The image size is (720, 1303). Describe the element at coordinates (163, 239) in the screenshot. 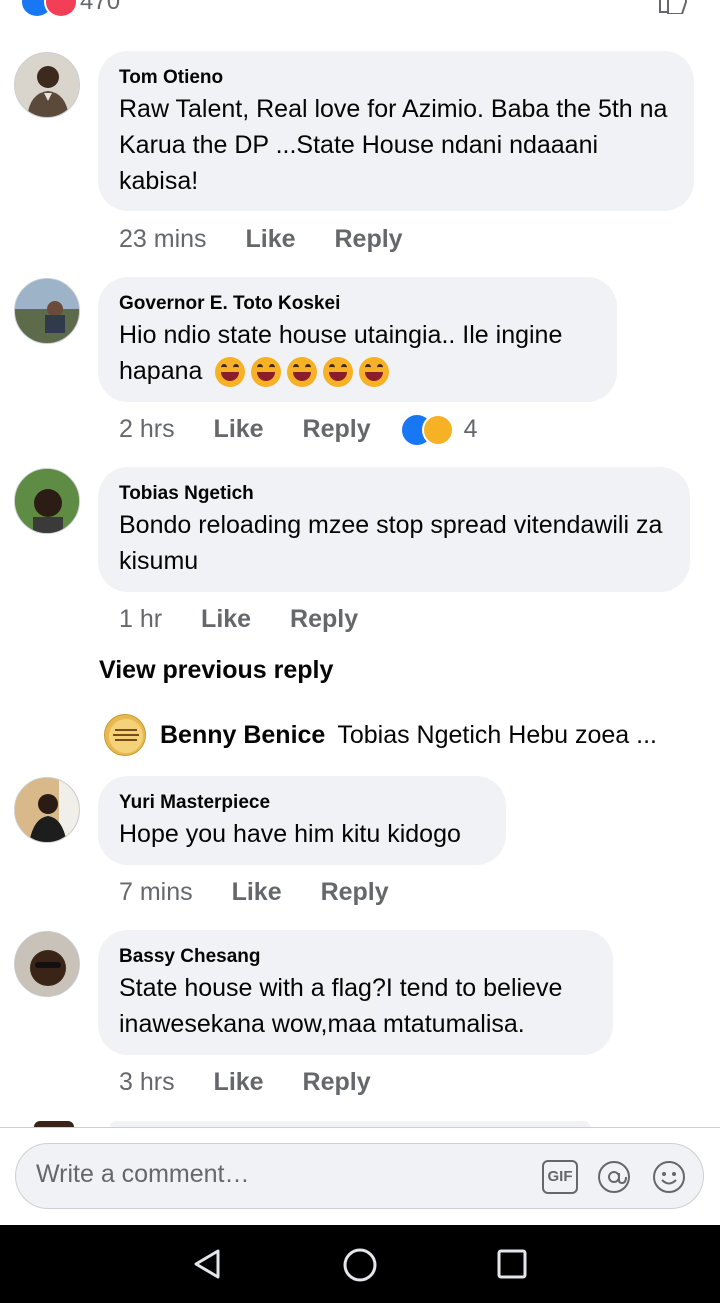

I see `comment-time: 23 mins` at that location.